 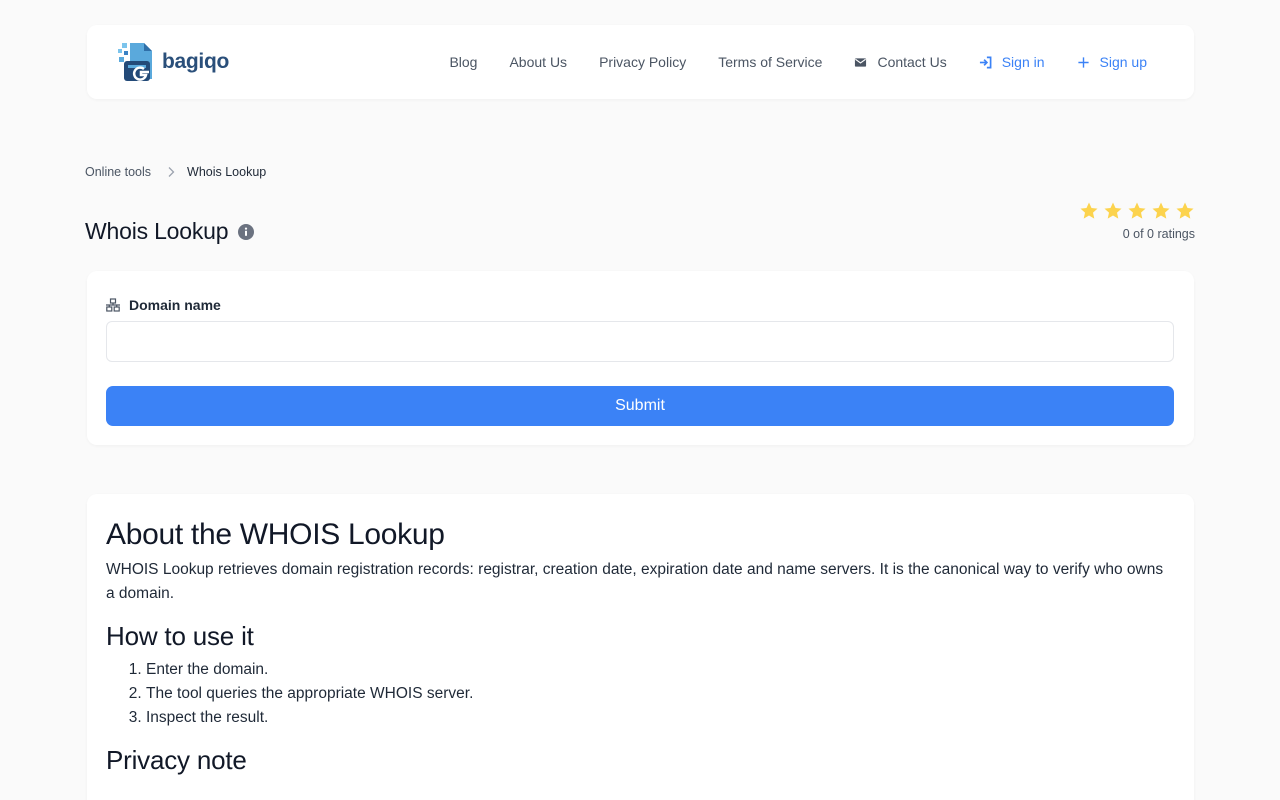 I want to click on privacy-heading: Privacy note, so click(x=176, y=760).